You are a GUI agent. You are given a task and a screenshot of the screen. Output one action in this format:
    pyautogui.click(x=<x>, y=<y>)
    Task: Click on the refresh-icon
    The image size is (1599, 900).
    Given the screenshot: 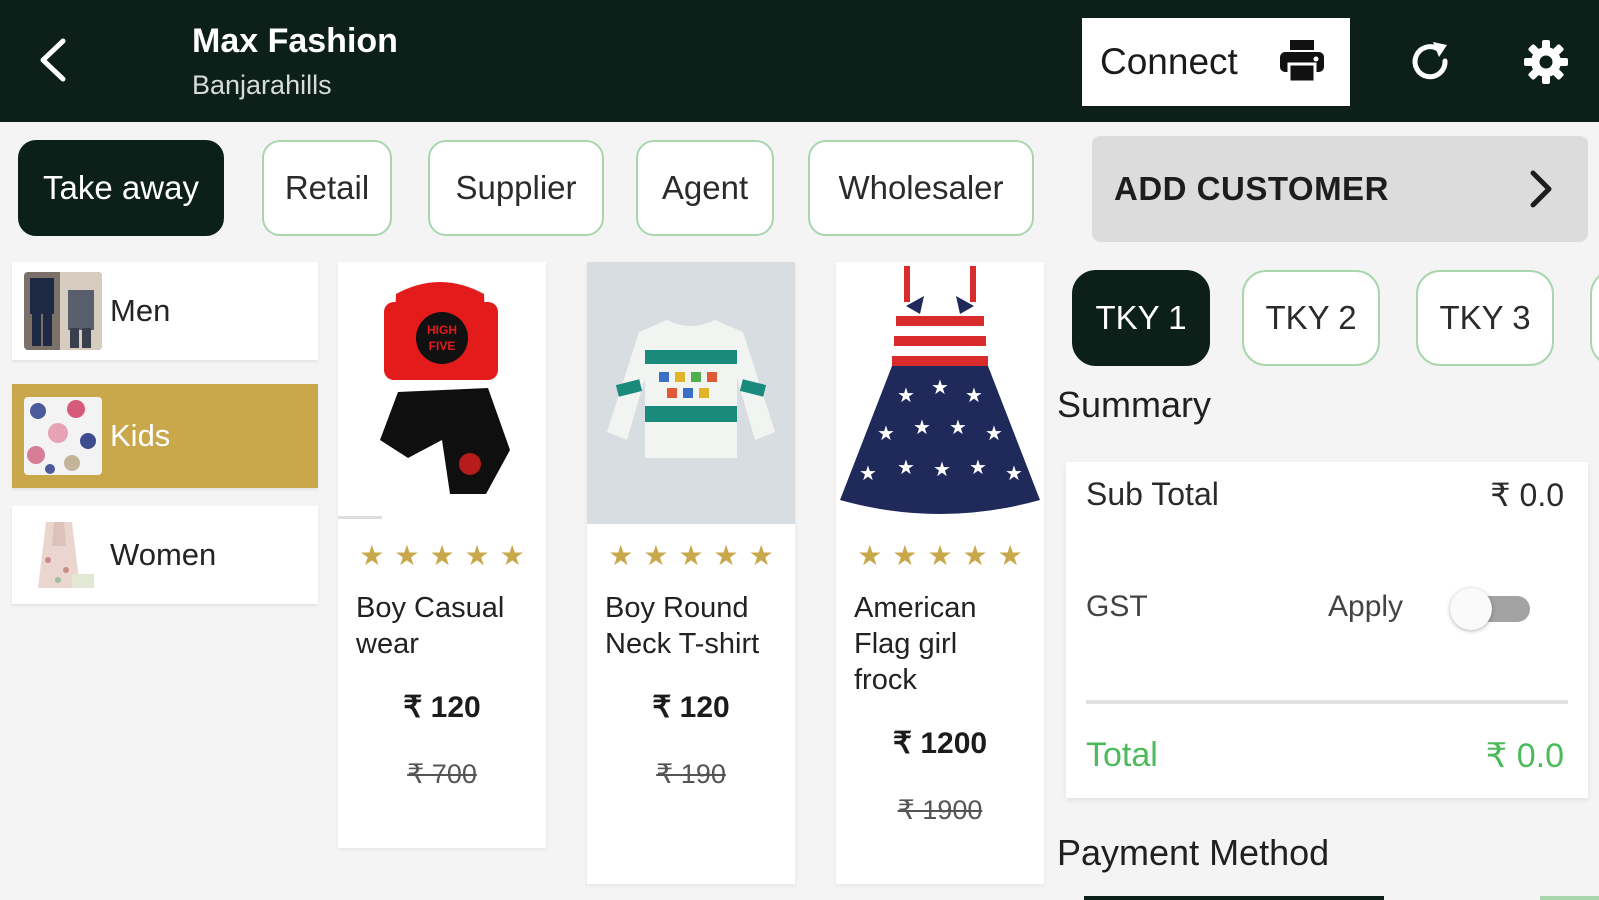 What is the action you would take?
    pyautogui.click(x=1430, y=61)
    